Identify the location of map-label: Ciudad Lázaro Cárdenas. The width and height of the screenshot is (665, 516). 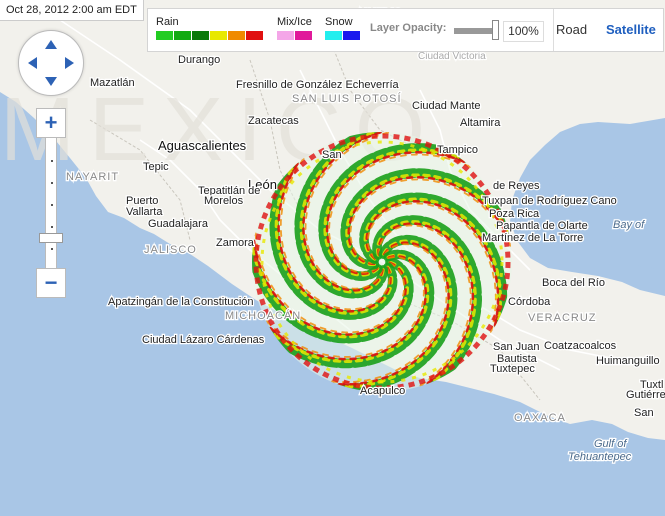
(203, 340).